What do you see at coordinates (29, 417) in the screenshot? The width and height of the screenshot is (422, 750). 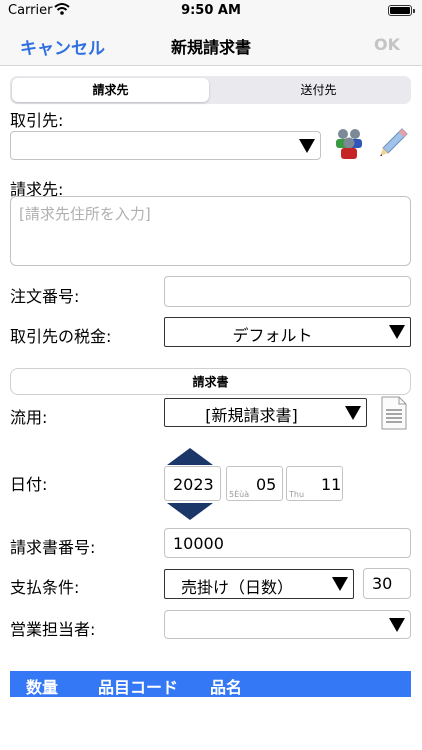 I see `reuse-label: 流用:` at bounding box center [29, 417].